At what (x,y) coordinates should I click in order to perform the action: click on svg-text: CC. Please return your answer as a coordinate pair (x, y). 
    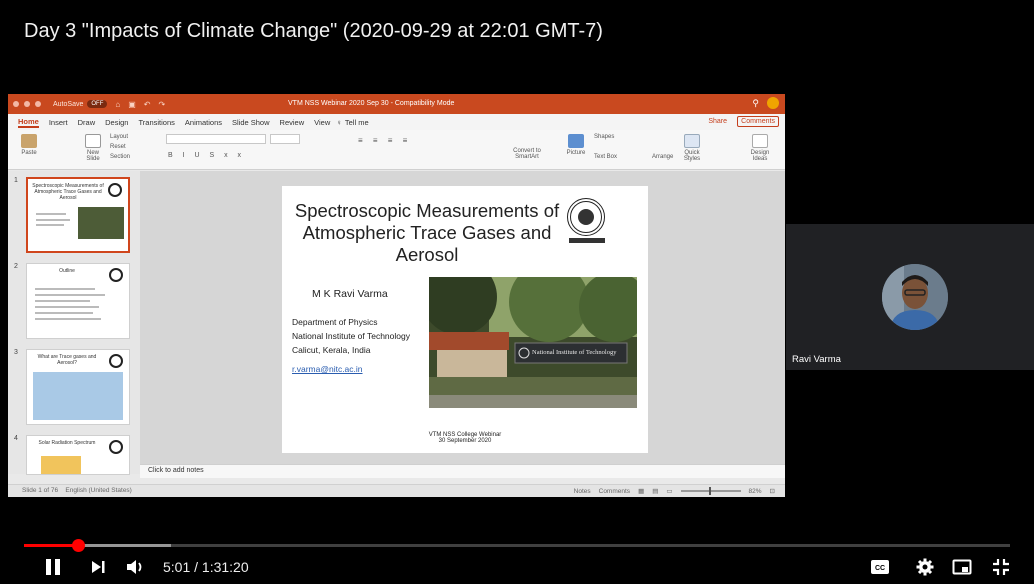
    Looking at the image, I should click on (880, 568).